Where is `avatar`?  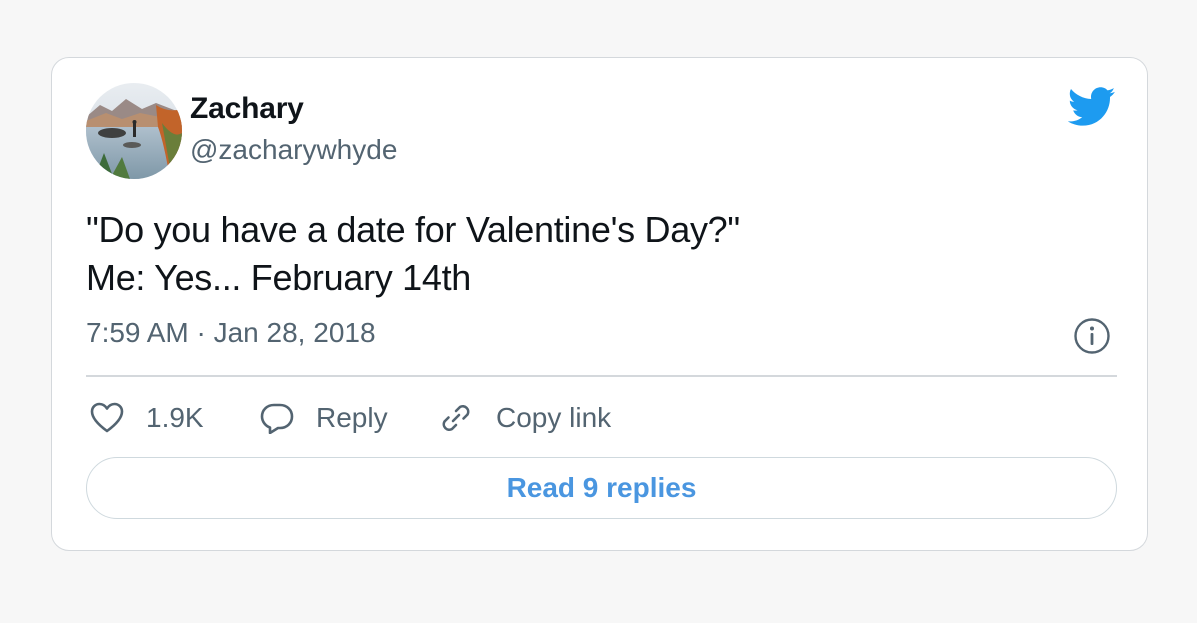
avatar is located at coordinates (134, 131).